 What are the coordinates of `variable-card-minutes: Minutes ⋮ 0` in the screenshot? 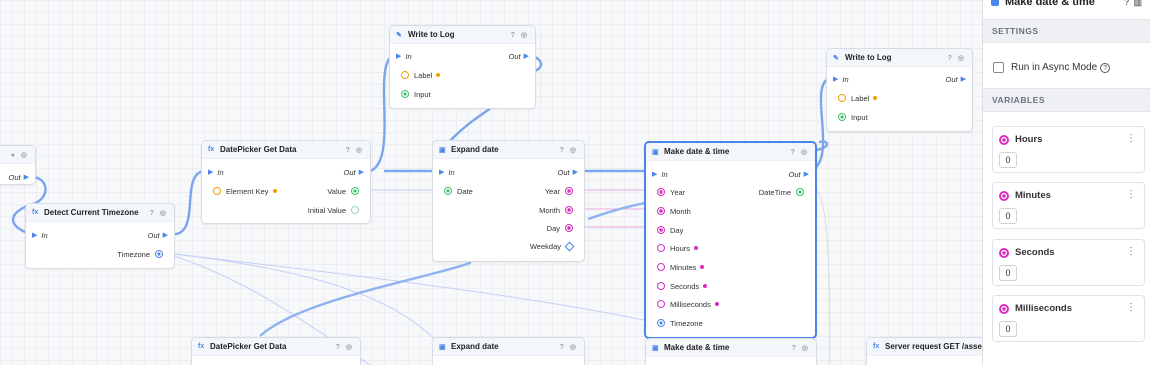 It's located at (1068, 205).